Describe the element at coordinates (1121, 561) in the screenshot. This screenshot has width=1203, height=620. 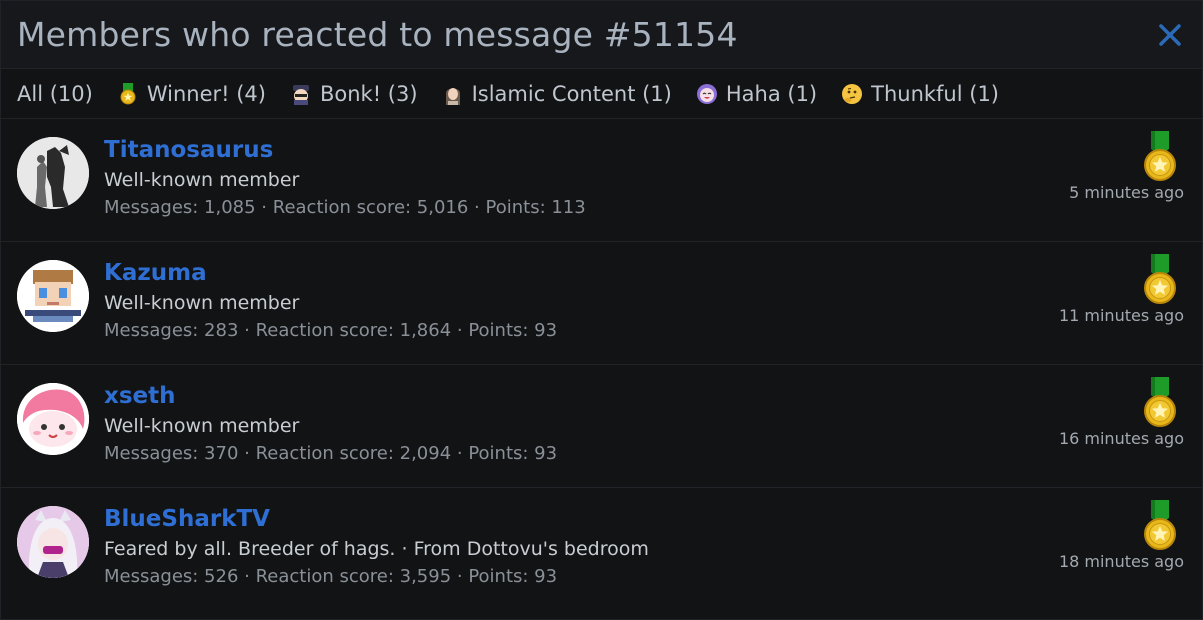
I see `reaction-time: 18 minutes ago` at that location.